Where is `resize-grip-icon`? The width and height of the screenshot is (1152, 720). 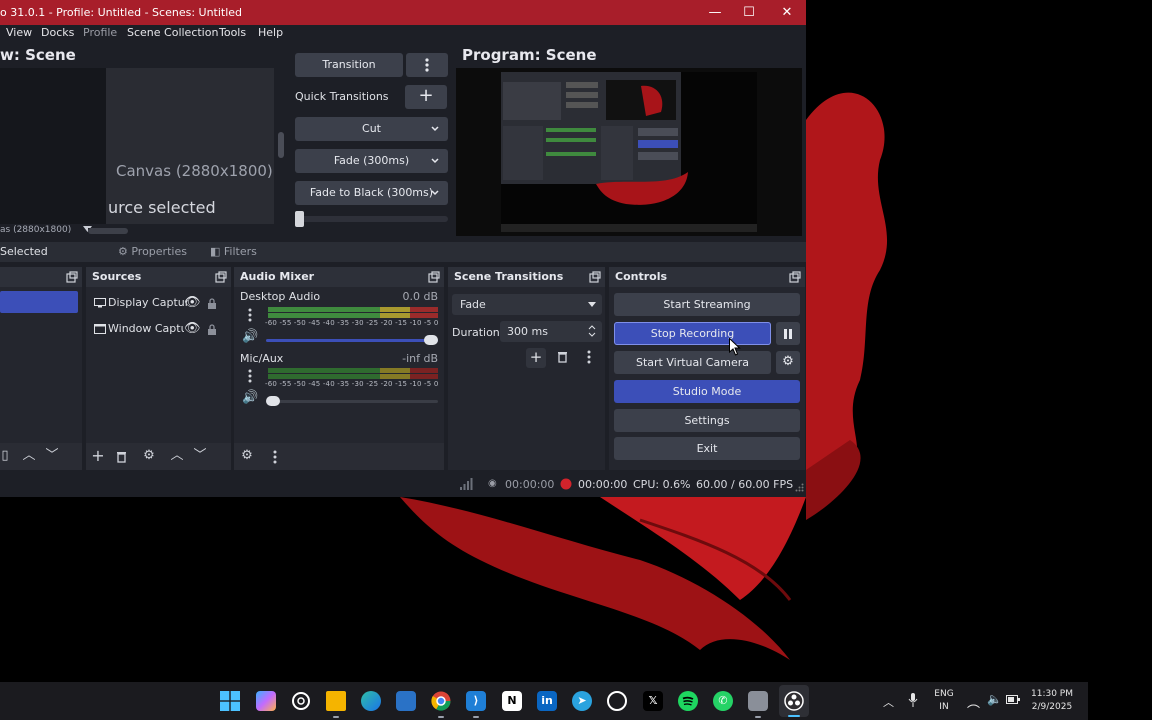 resize-grip-icon is located at coordinates (799, 487).